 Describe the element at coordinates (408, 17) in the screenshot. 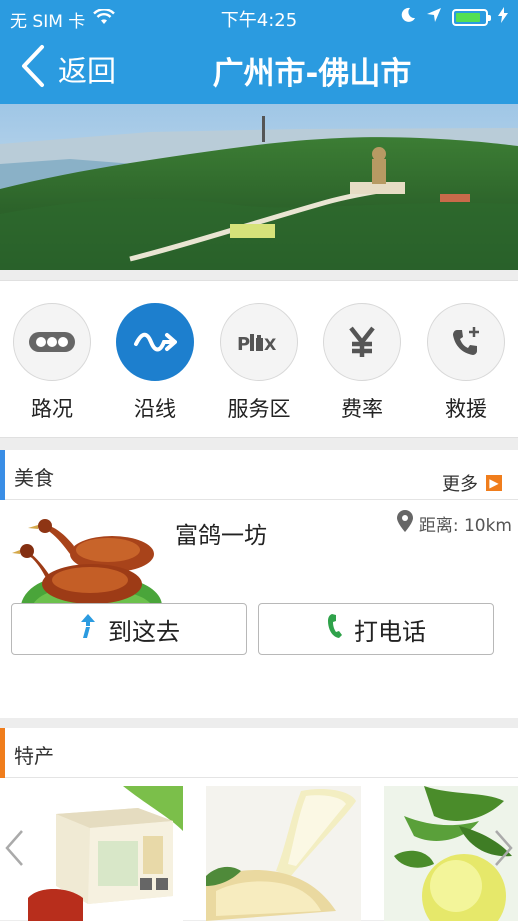

I see `moon-icon` at that location.